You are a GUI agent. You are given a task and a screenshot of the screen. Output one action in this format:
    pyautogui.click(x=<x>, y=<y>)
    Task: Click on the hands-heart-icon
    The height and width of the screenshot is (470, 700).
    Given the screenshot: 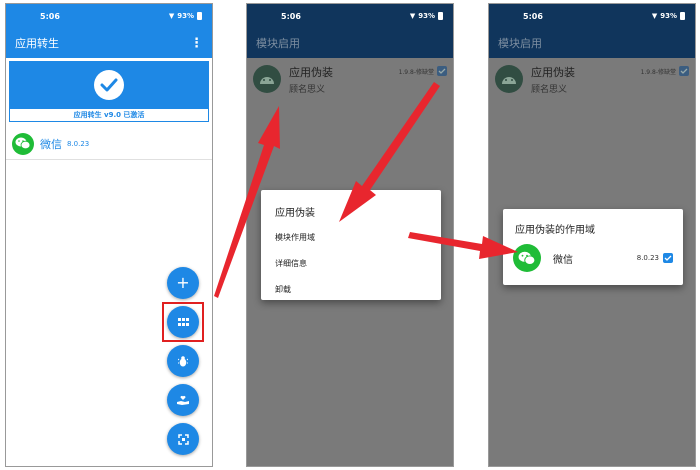 What is the action you would take?
    pyautogui.click(x=183, y=400)
    